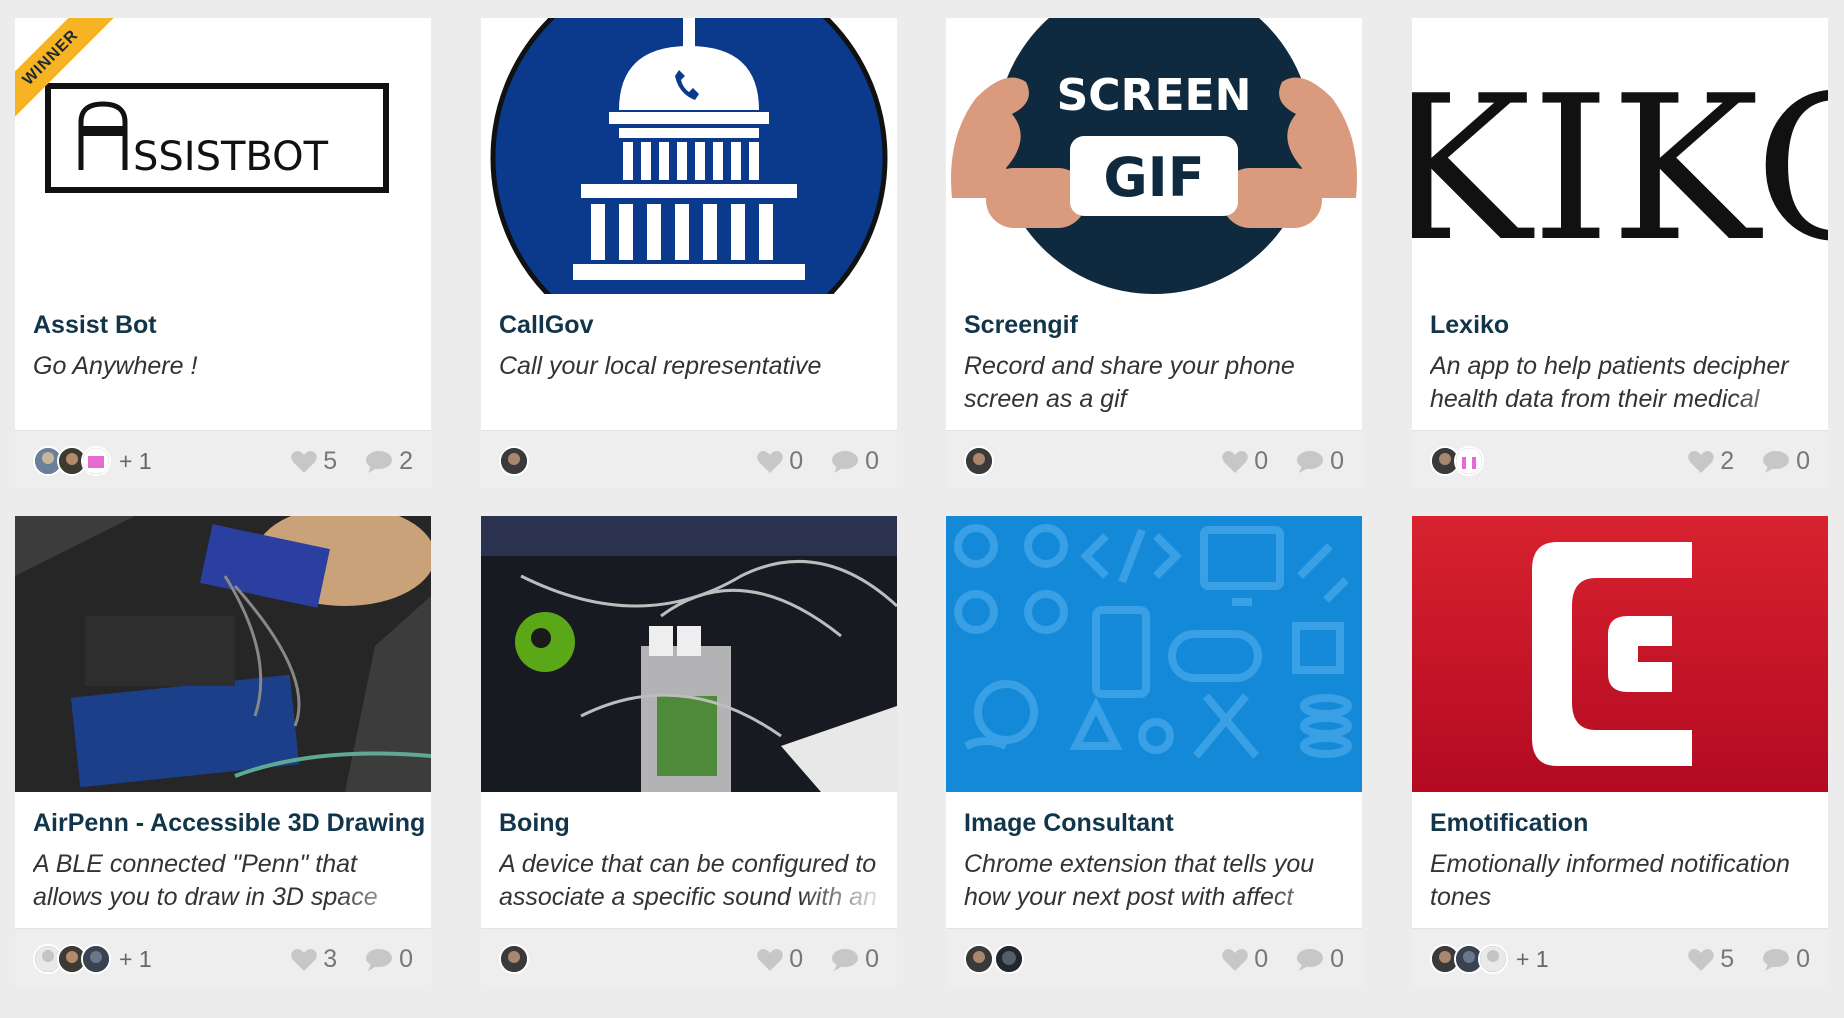 Image resolution: width=1844 pixels, height=1018 pixels. What do you see at coordinates (406, 461) in the screenshot?
I see `comments-count: 2` at bounding box center [406, 461].